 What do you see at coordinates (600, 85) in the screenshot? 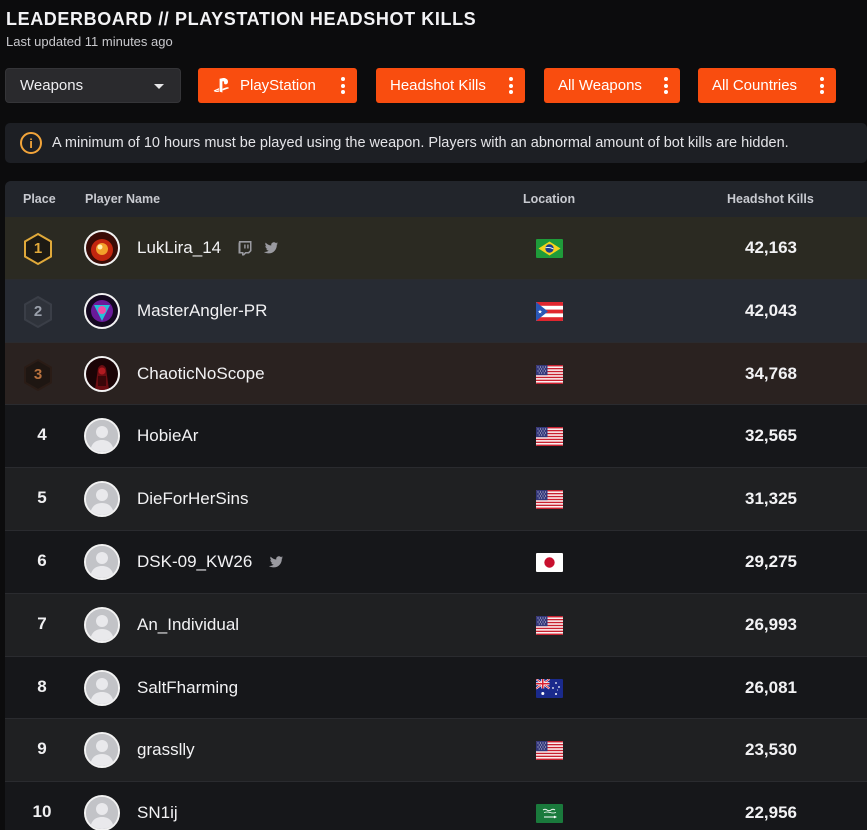
I see `weapon-filter-label: All Weapons` at bounding box center [600, 85].